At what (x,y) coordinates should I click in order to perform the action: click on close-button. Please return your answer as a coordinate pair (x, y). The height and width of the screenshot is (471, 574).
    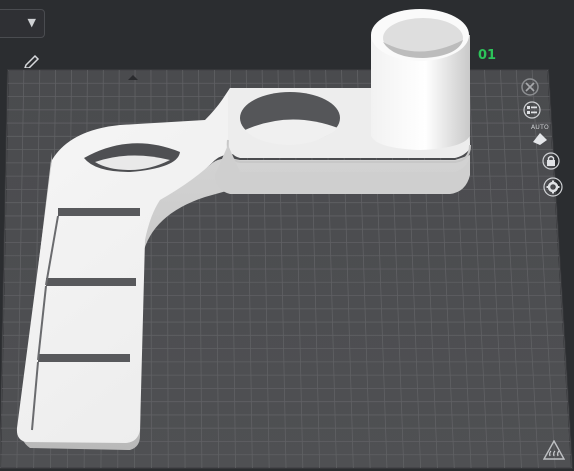
    Looking at the image, I should click on (530, 87).